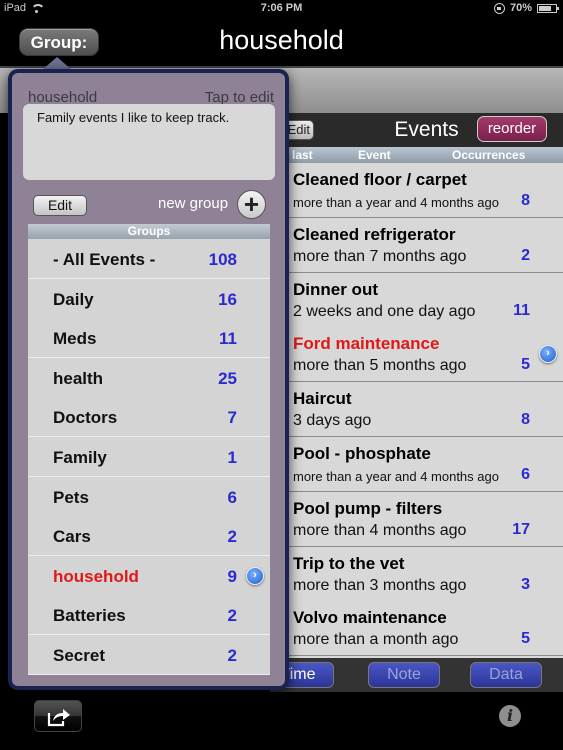 The width and height of the screenshot is (563, 750). I want to click on group-name: household, so click(96, 576).